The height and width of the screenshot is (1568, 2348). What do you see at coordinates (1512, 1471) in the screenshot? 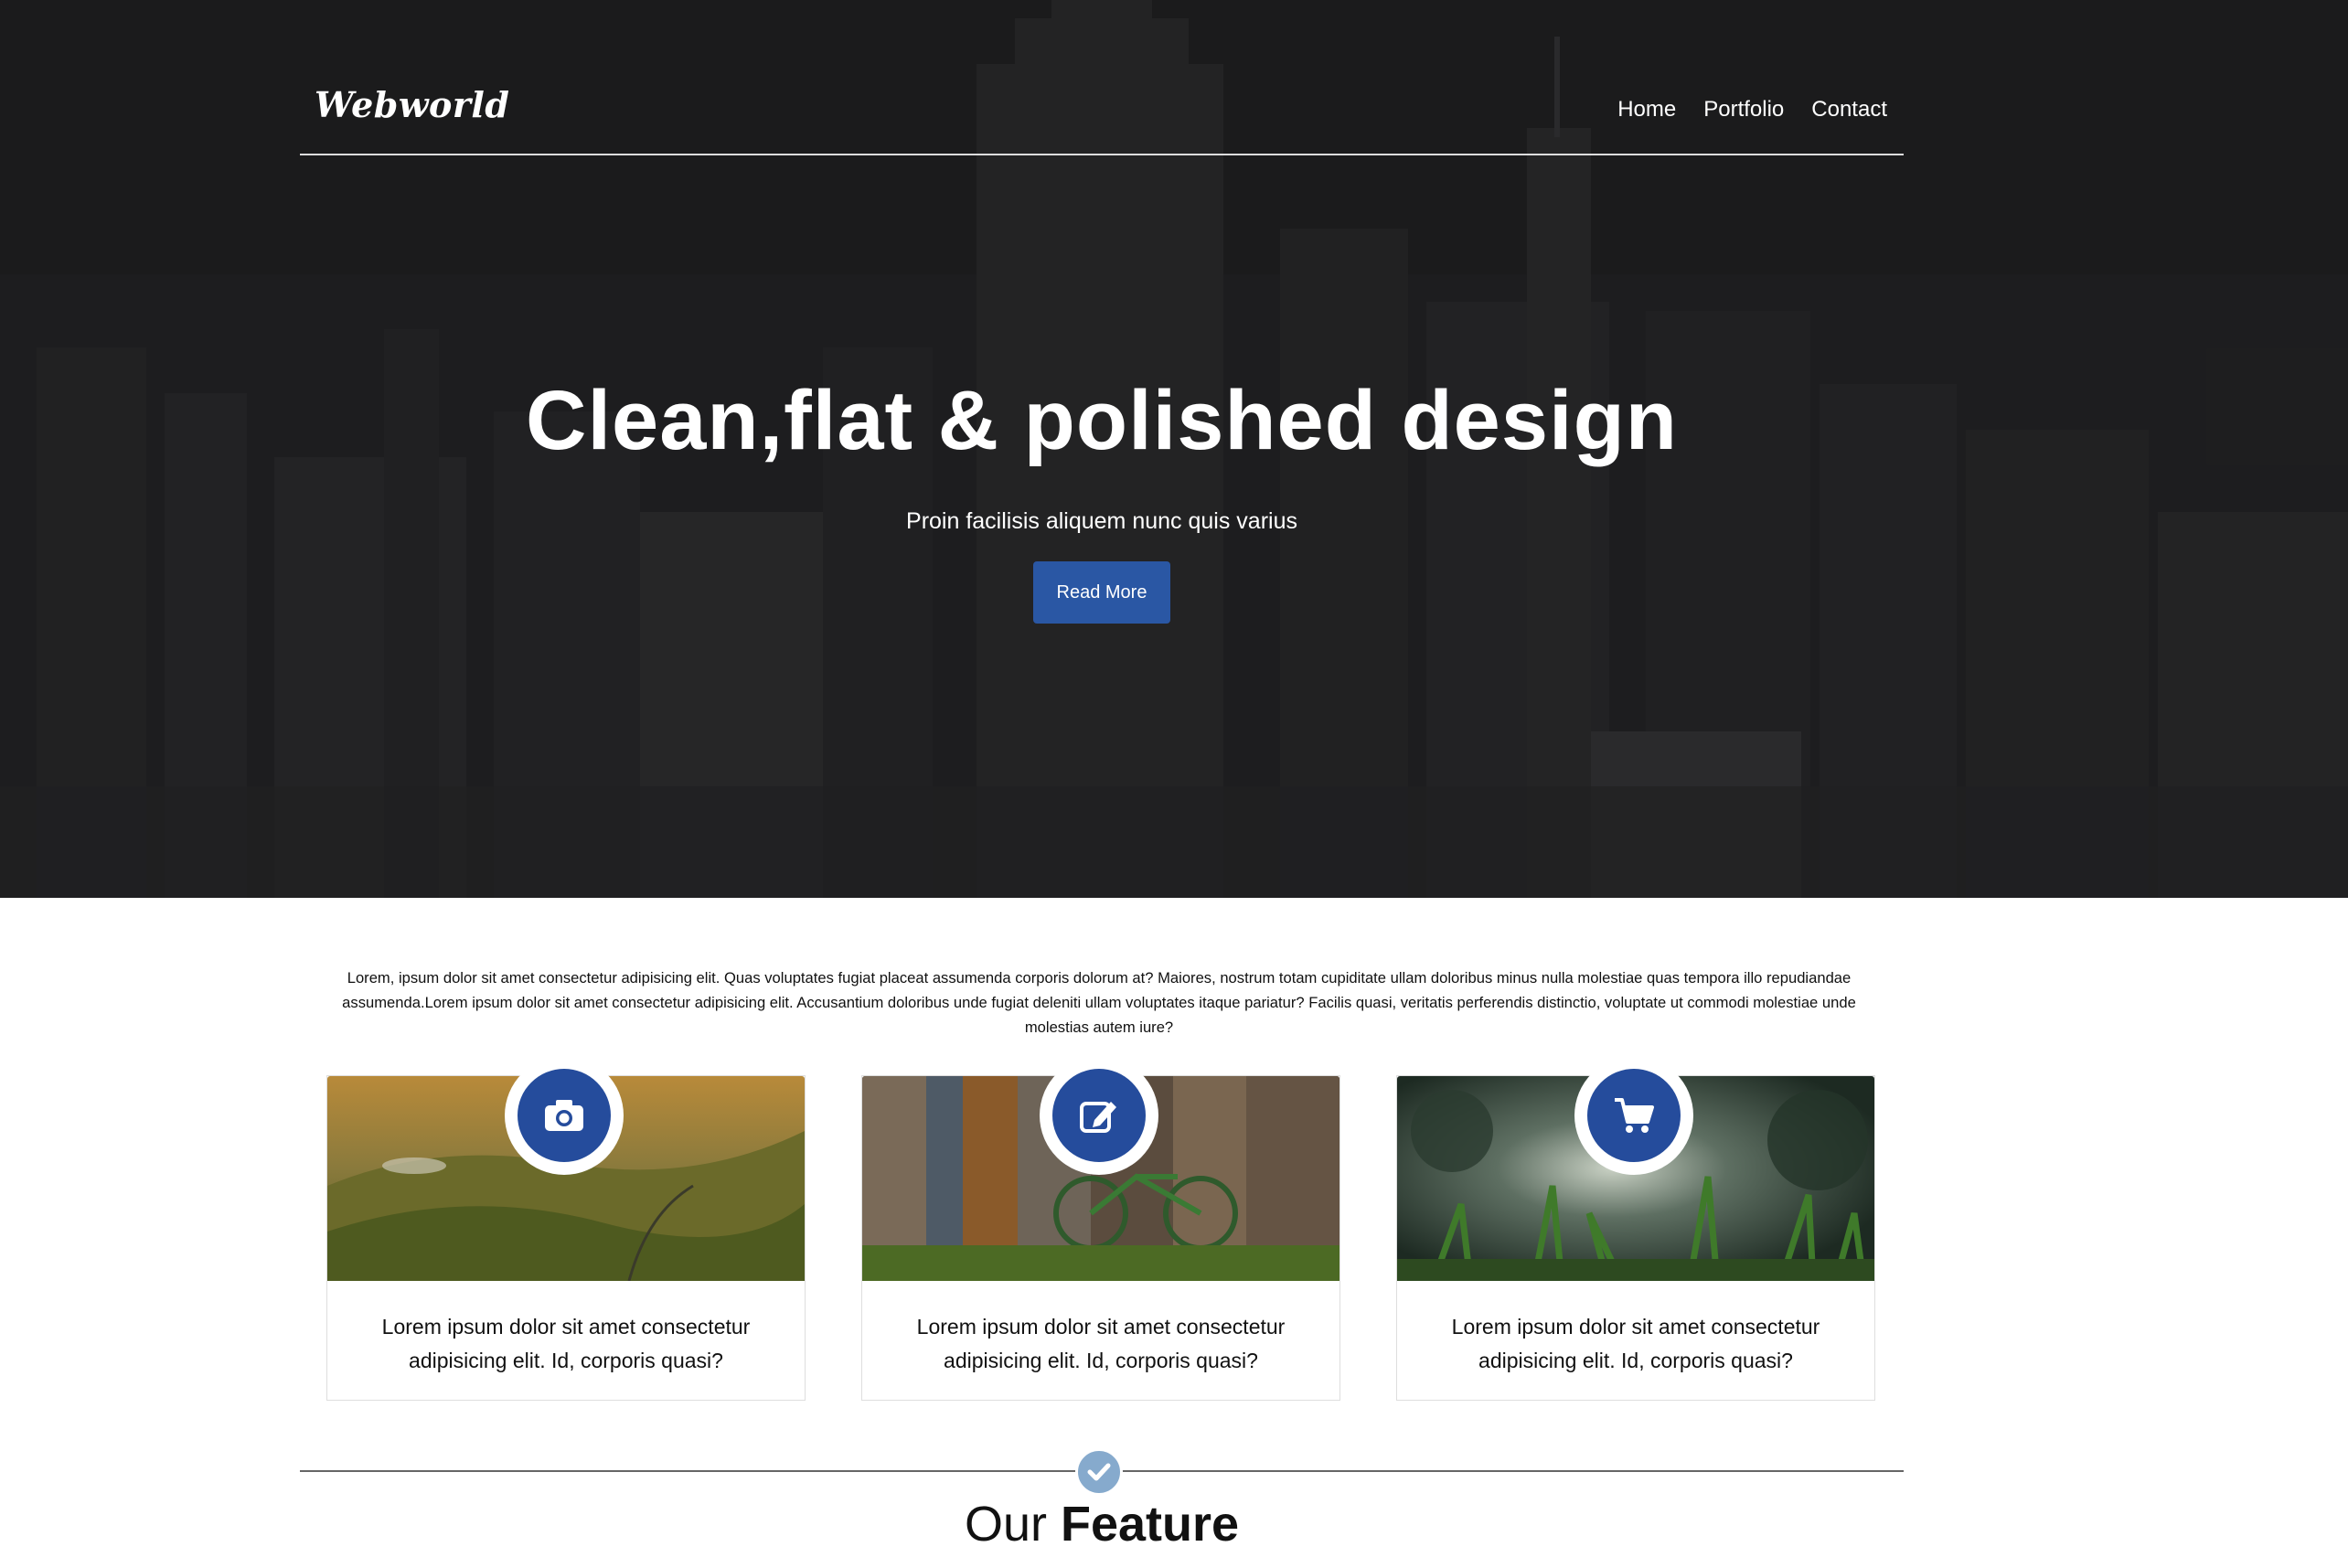
I see `section-divider-right` at bounding box center [1512, 1471].